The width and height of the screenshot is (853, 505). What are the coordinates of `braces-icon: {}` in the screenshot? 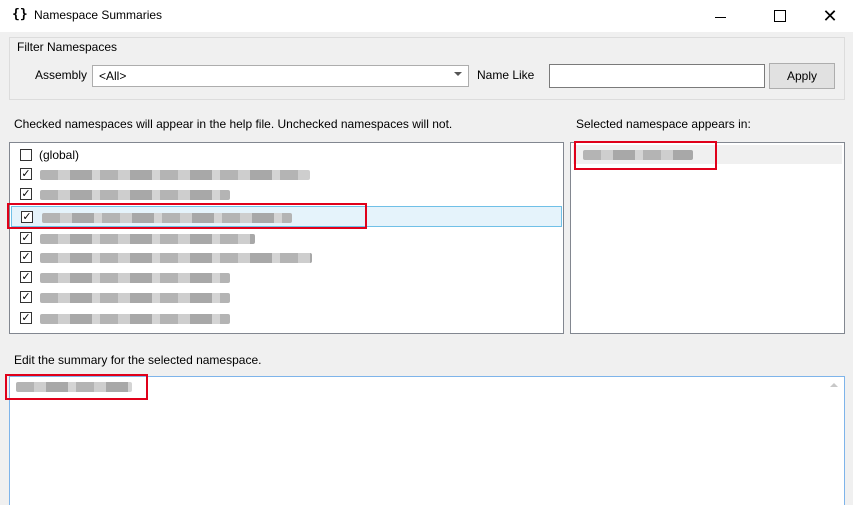 It's located at (20, 14).